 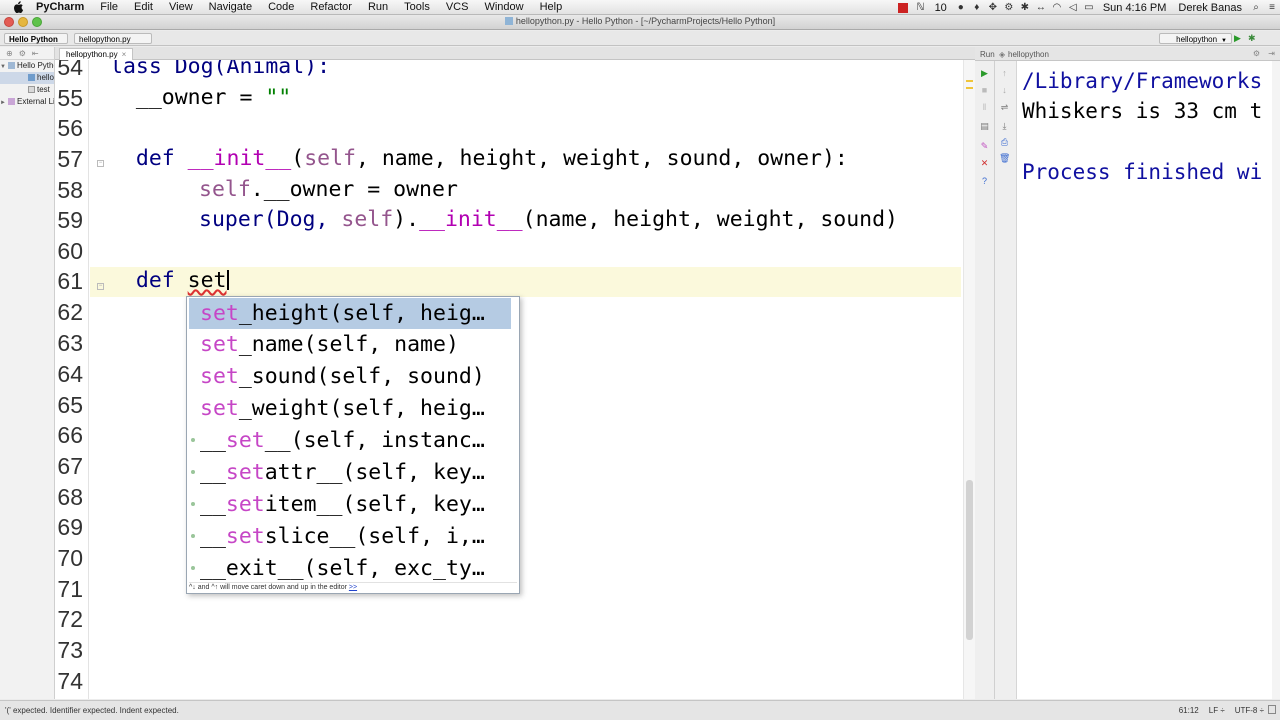 What do you see at coordinates (1009, 7) in the screenshot?
I see `sync-icon: ⚙` at bounding box center [1009, 7].